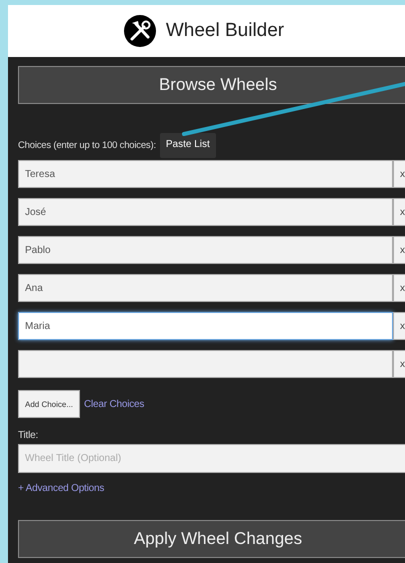 Image resolution: width=405 pixels, height=563 pixels. I want to click on title-label: Title:, so click(28, 435).